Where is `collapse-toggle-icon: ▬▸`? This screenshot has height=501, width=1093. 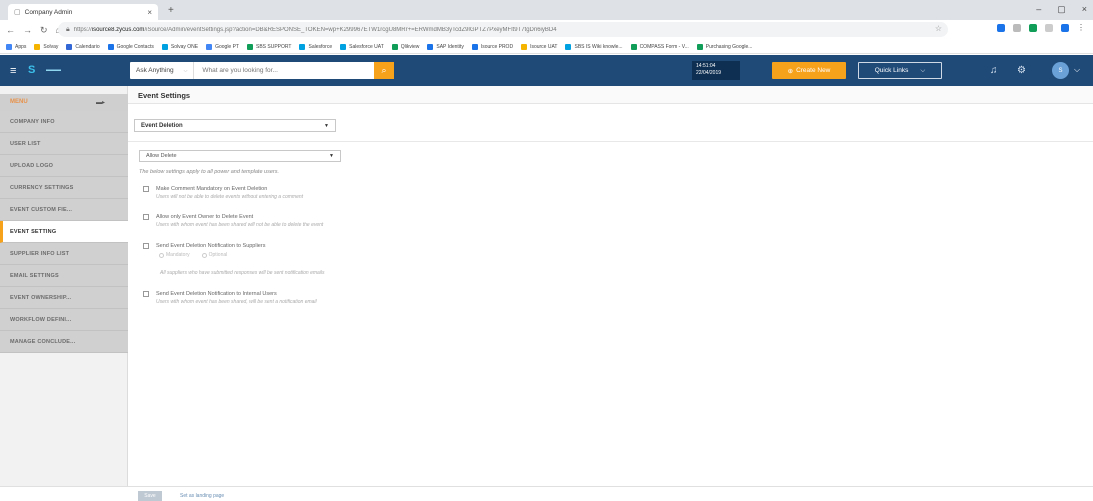
collapse-toggle-icon: ▬▸ is located at coordinates (100, 102).